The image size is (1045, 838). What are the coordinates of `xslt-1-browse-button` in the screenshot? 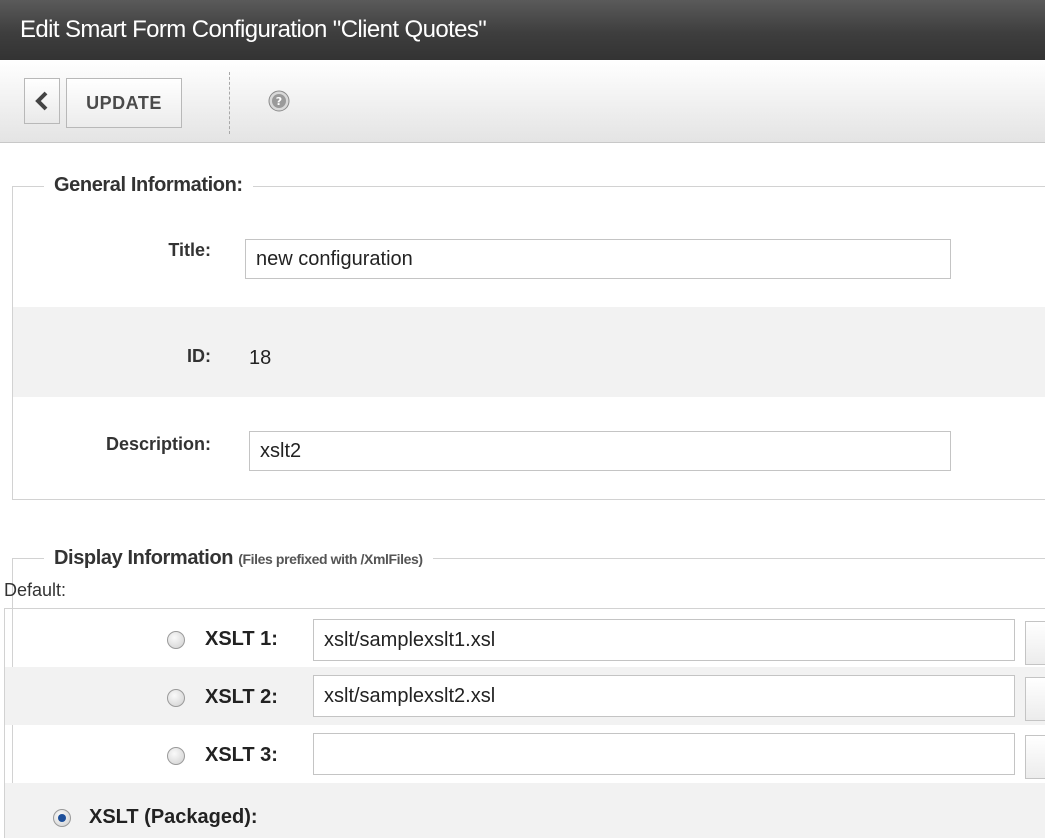 It's located at (1035, 643).